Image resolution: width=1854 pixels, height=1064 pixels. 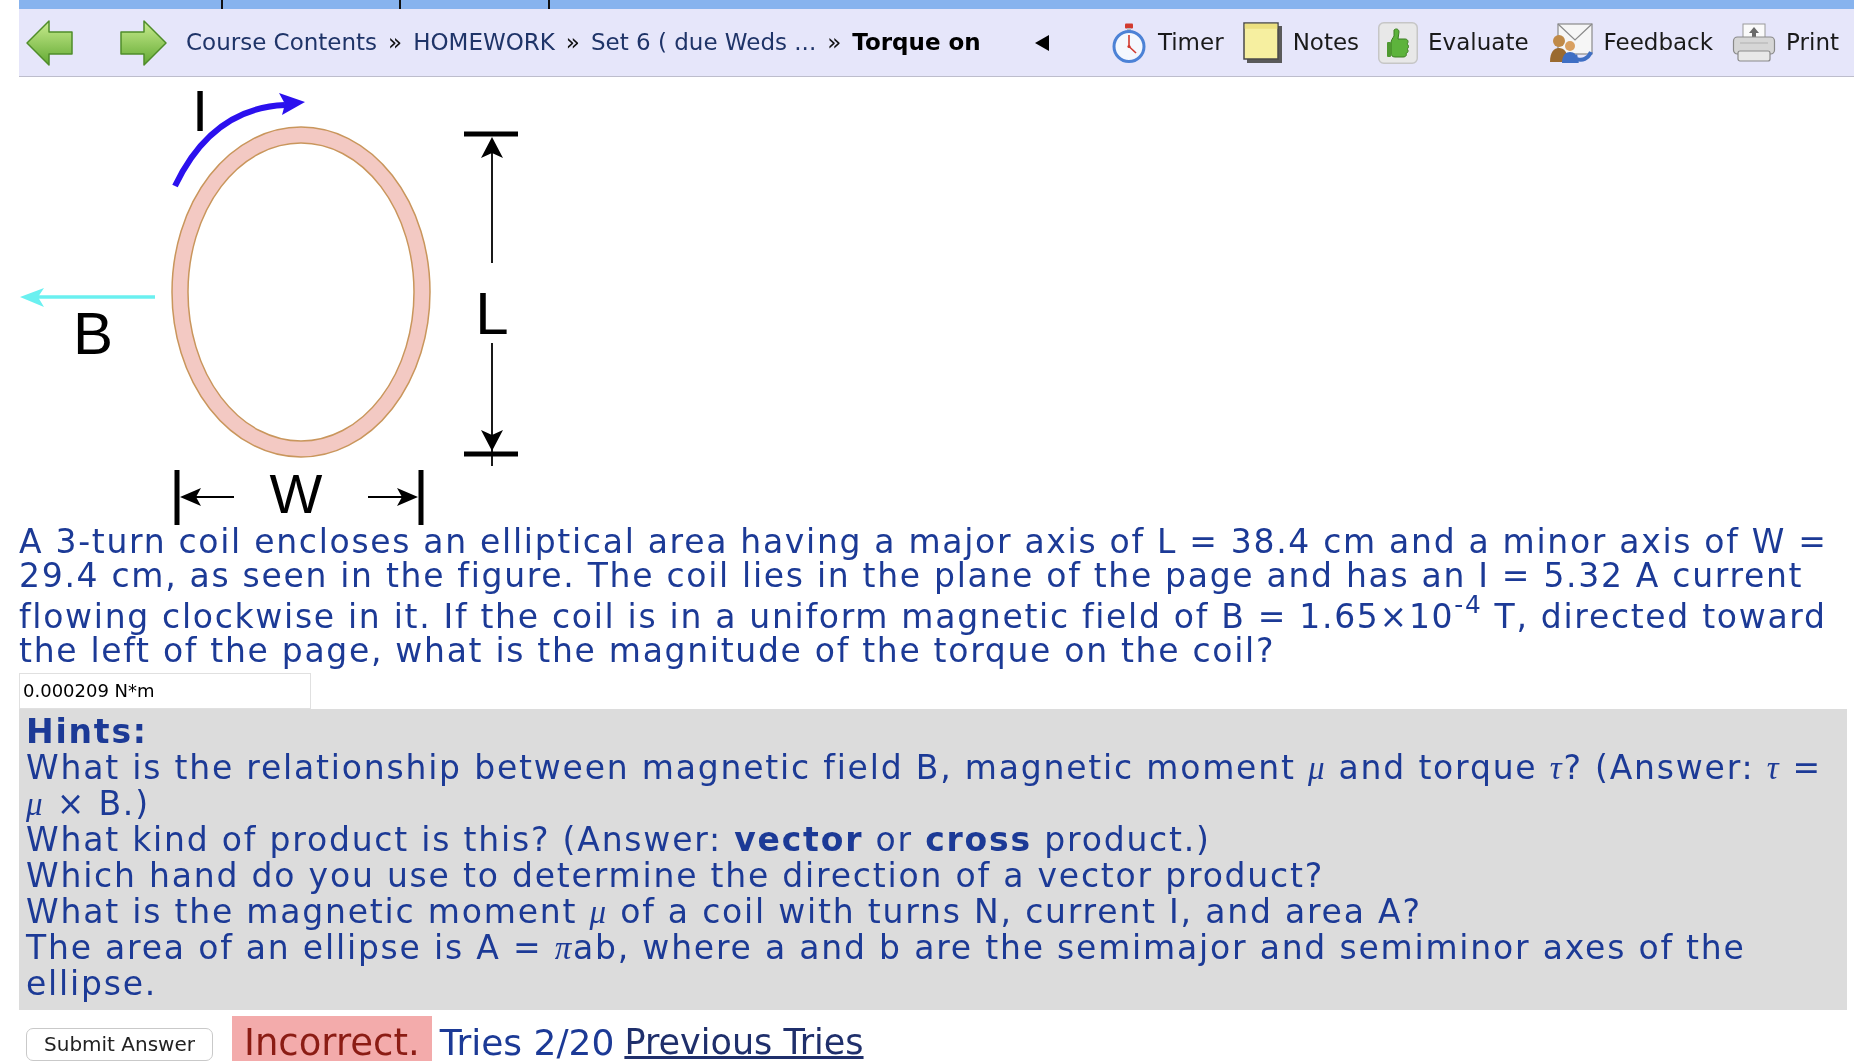 What do you see at coordinates (1754, 42) in the screenshot?
I see `printer-icon` at bounding box center [1754, 42].